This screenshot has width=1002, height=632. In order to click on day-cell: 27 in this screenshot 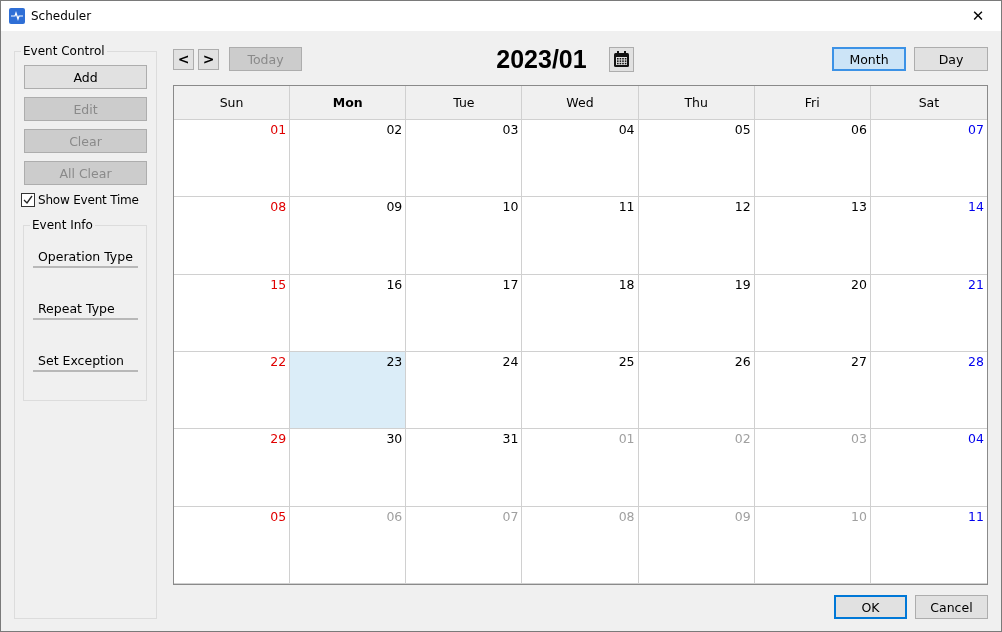, I will do `click(812, 391)`.